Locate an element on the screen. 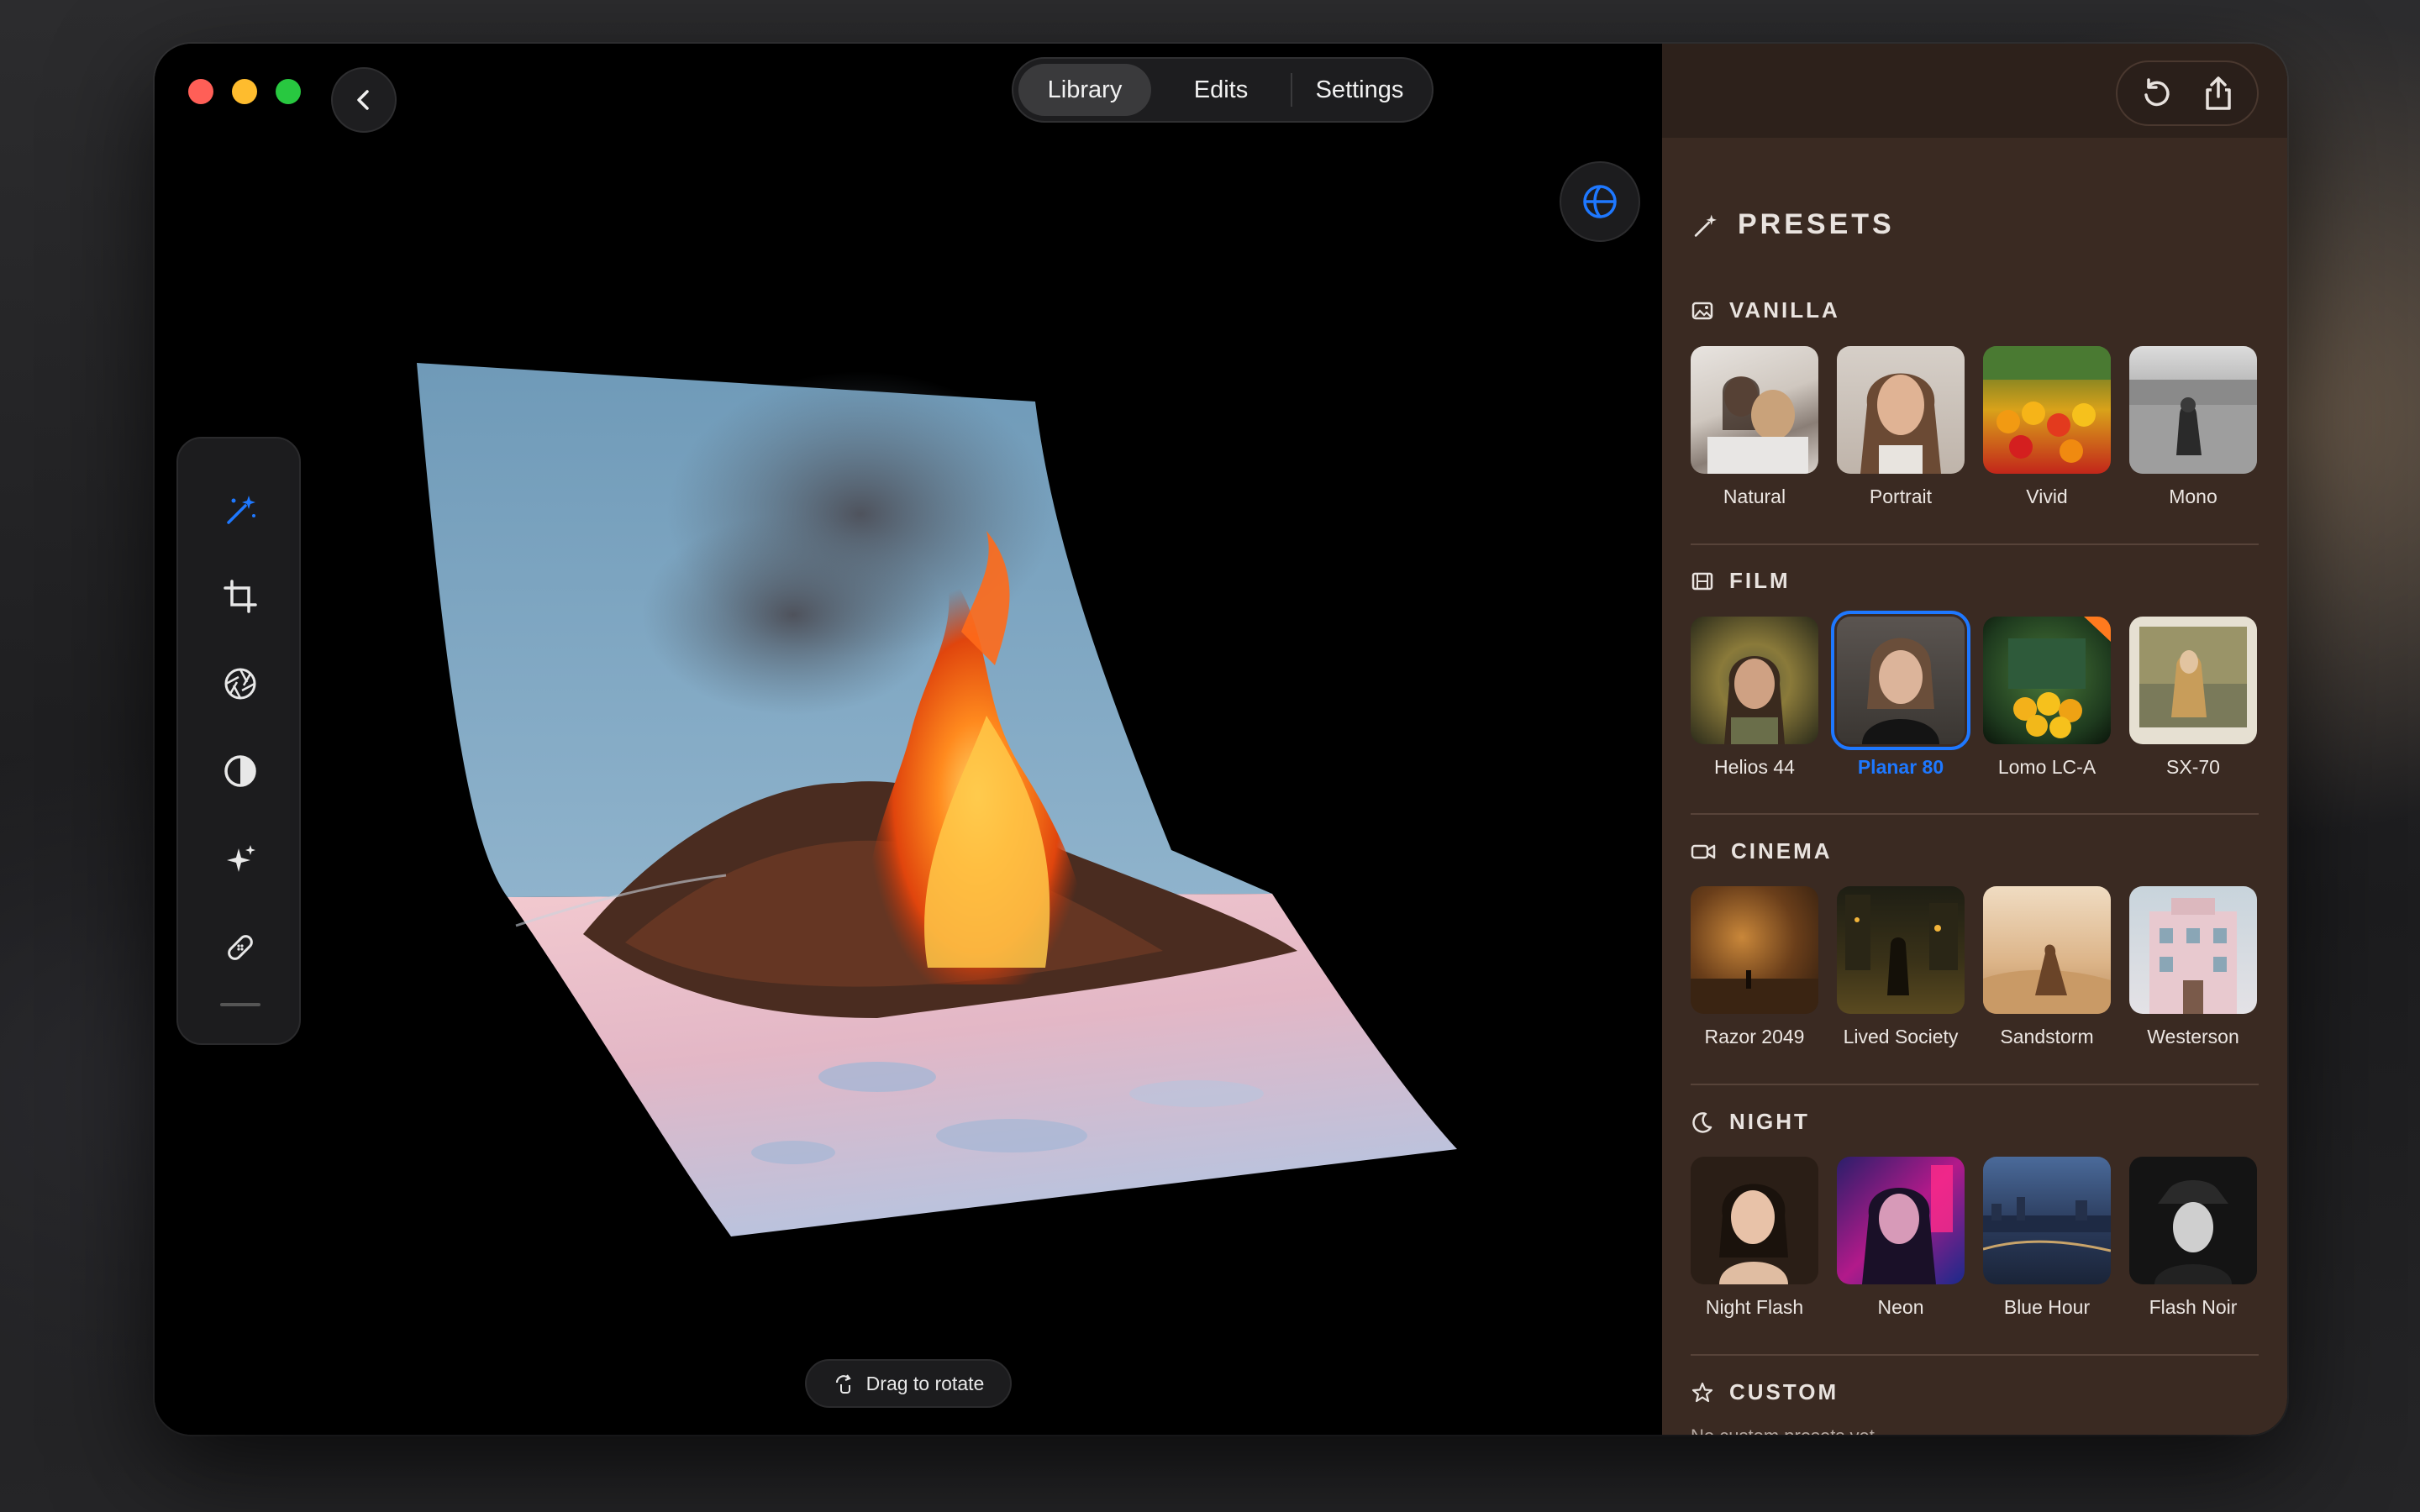 The height and width of the screenshot is (1512, 2420). tab-library: Library is located at coordinates (1084, 90).